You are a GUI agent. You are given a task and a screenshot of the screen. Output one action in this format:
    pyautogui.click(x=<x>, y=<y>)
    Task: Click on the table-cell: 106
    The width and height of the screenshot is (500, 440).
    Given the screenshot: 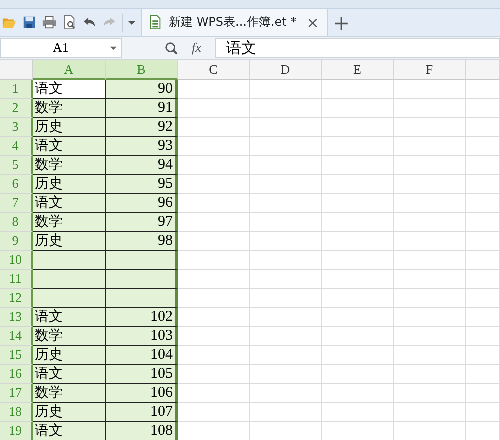 What is the action you would take?
    pyautogui.click(x=142, y=393)
    